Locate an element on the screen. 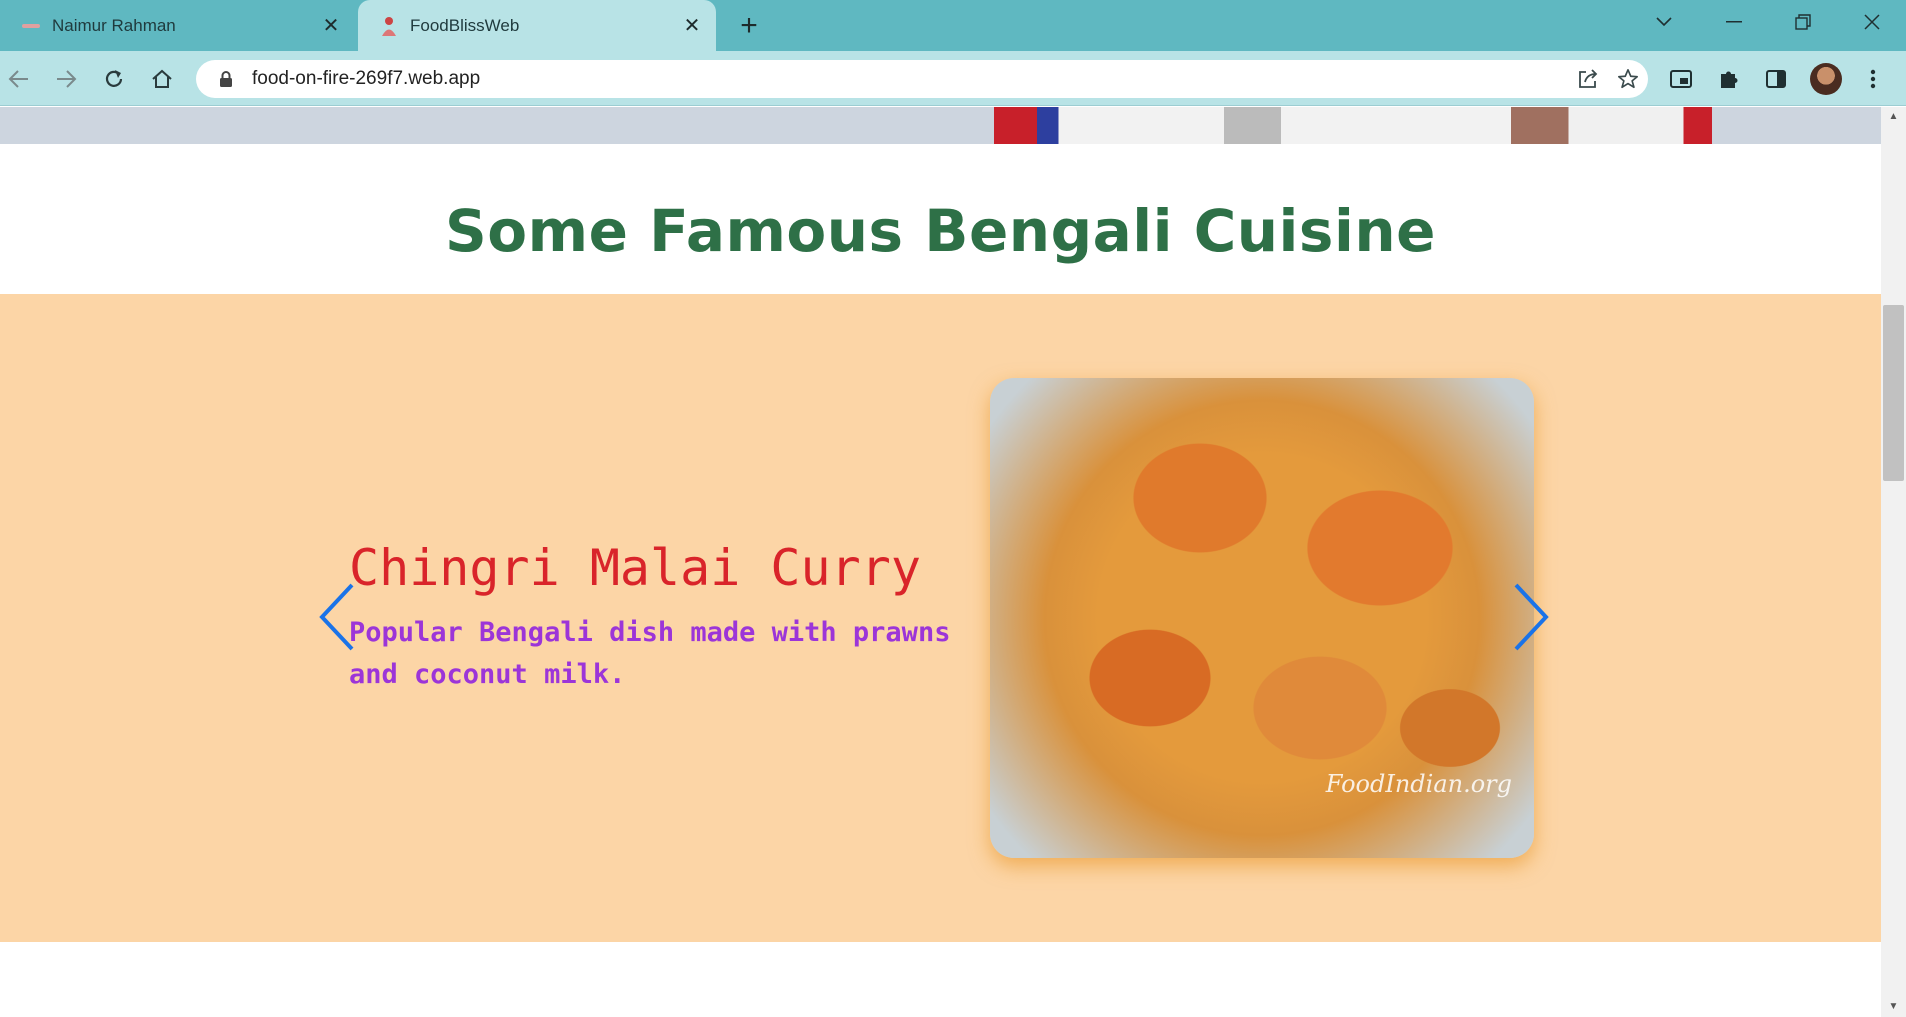 Image resolution: width=1906 pixels, height=1017 pixels. section-title: Some Famous Bengali Cuisine is located at coordinates (940, 231).